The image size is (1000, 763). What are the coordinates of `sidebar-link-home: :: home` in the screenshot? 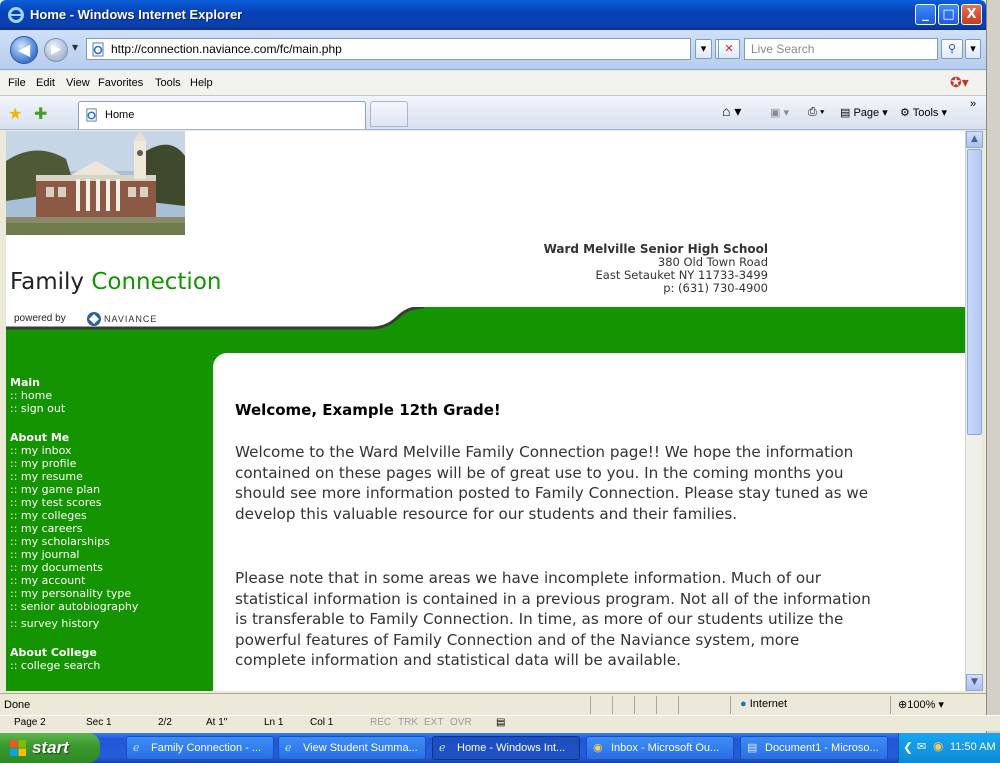 It's located at (110, 395).